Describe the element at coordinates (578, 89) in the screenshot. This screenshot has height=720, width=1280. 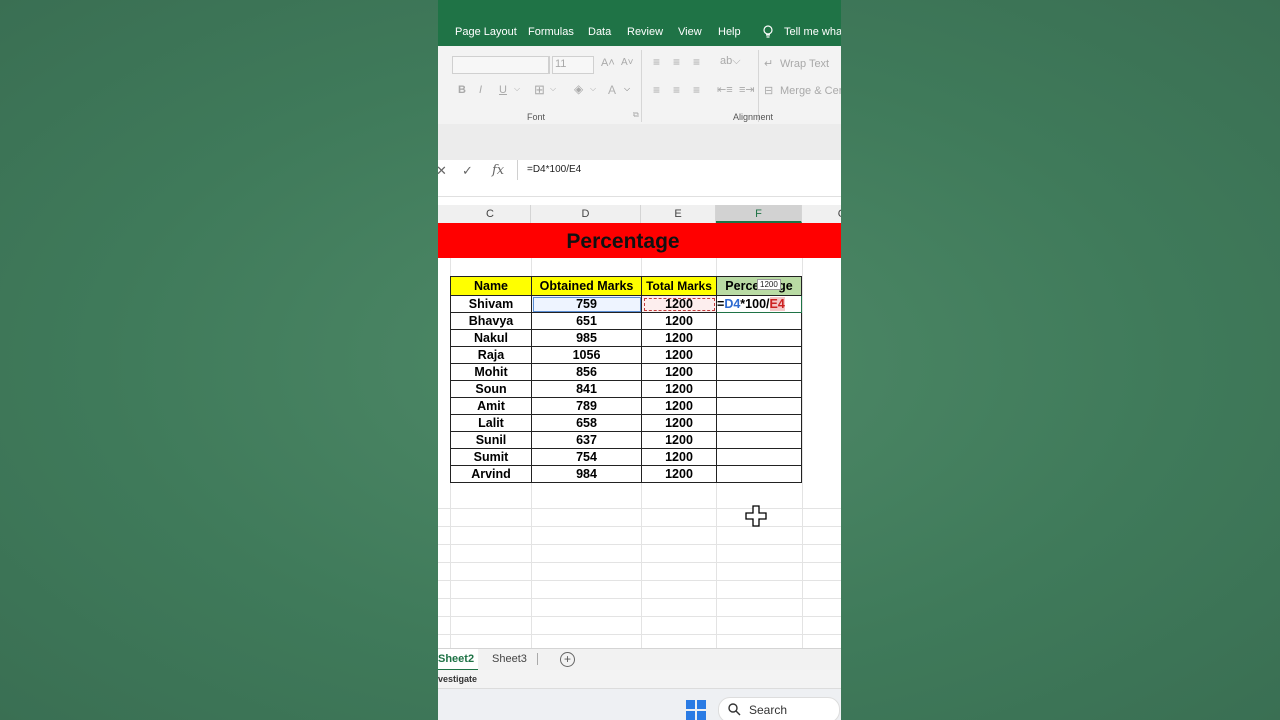
I see `fill-color-icon: ◈` at that location.